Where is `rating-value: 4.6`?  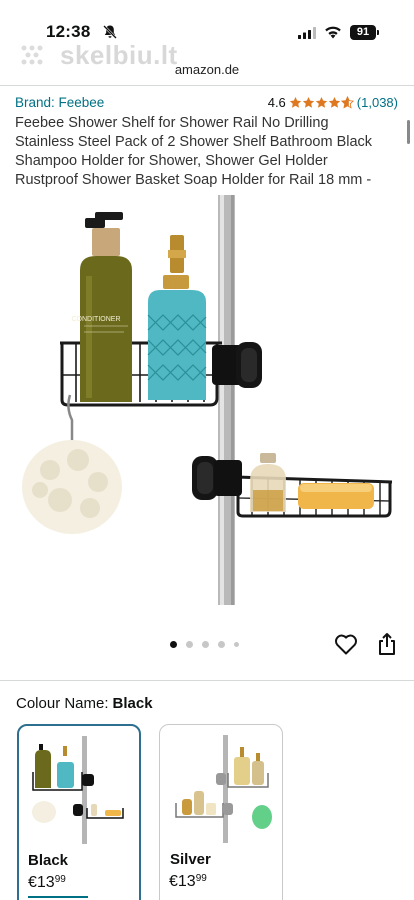
rating-value: 4.6 is located at coordinates (276, 102).